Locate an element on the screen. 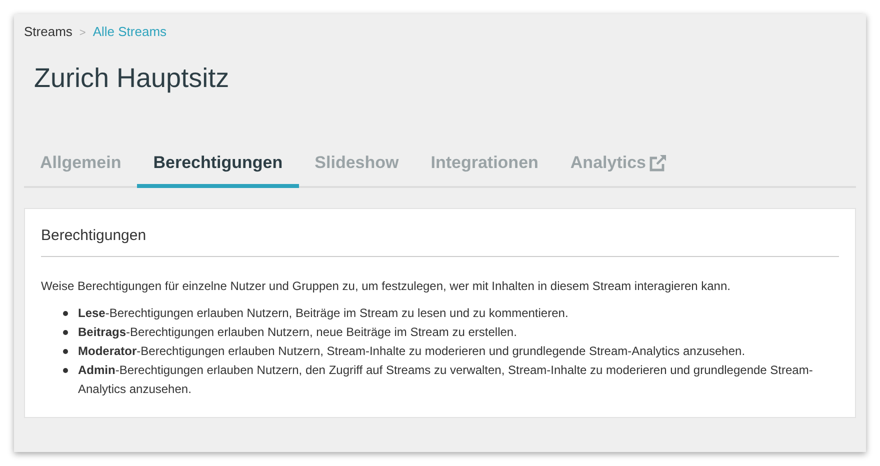  description-text: Weise Berechtigungen für einzelne Nutzer und Gruppen zu, um festzulegen, wer mit Inhalten in diesem Stream interagieren kann. is located at coordinates (386, 286).